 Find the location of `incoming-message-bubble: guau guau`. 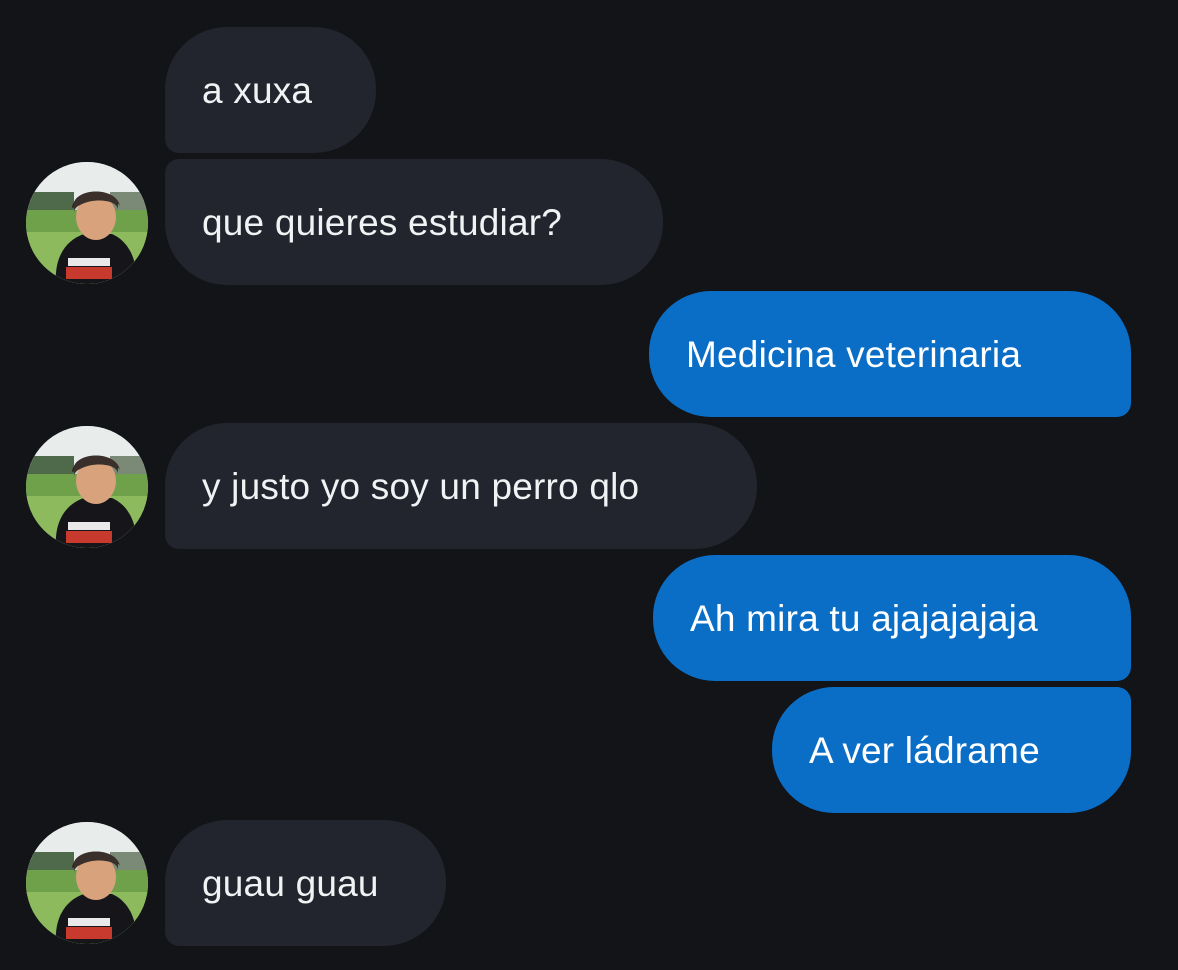

incoming-message-bubble: guau guau is located at coordinates (305, 883).